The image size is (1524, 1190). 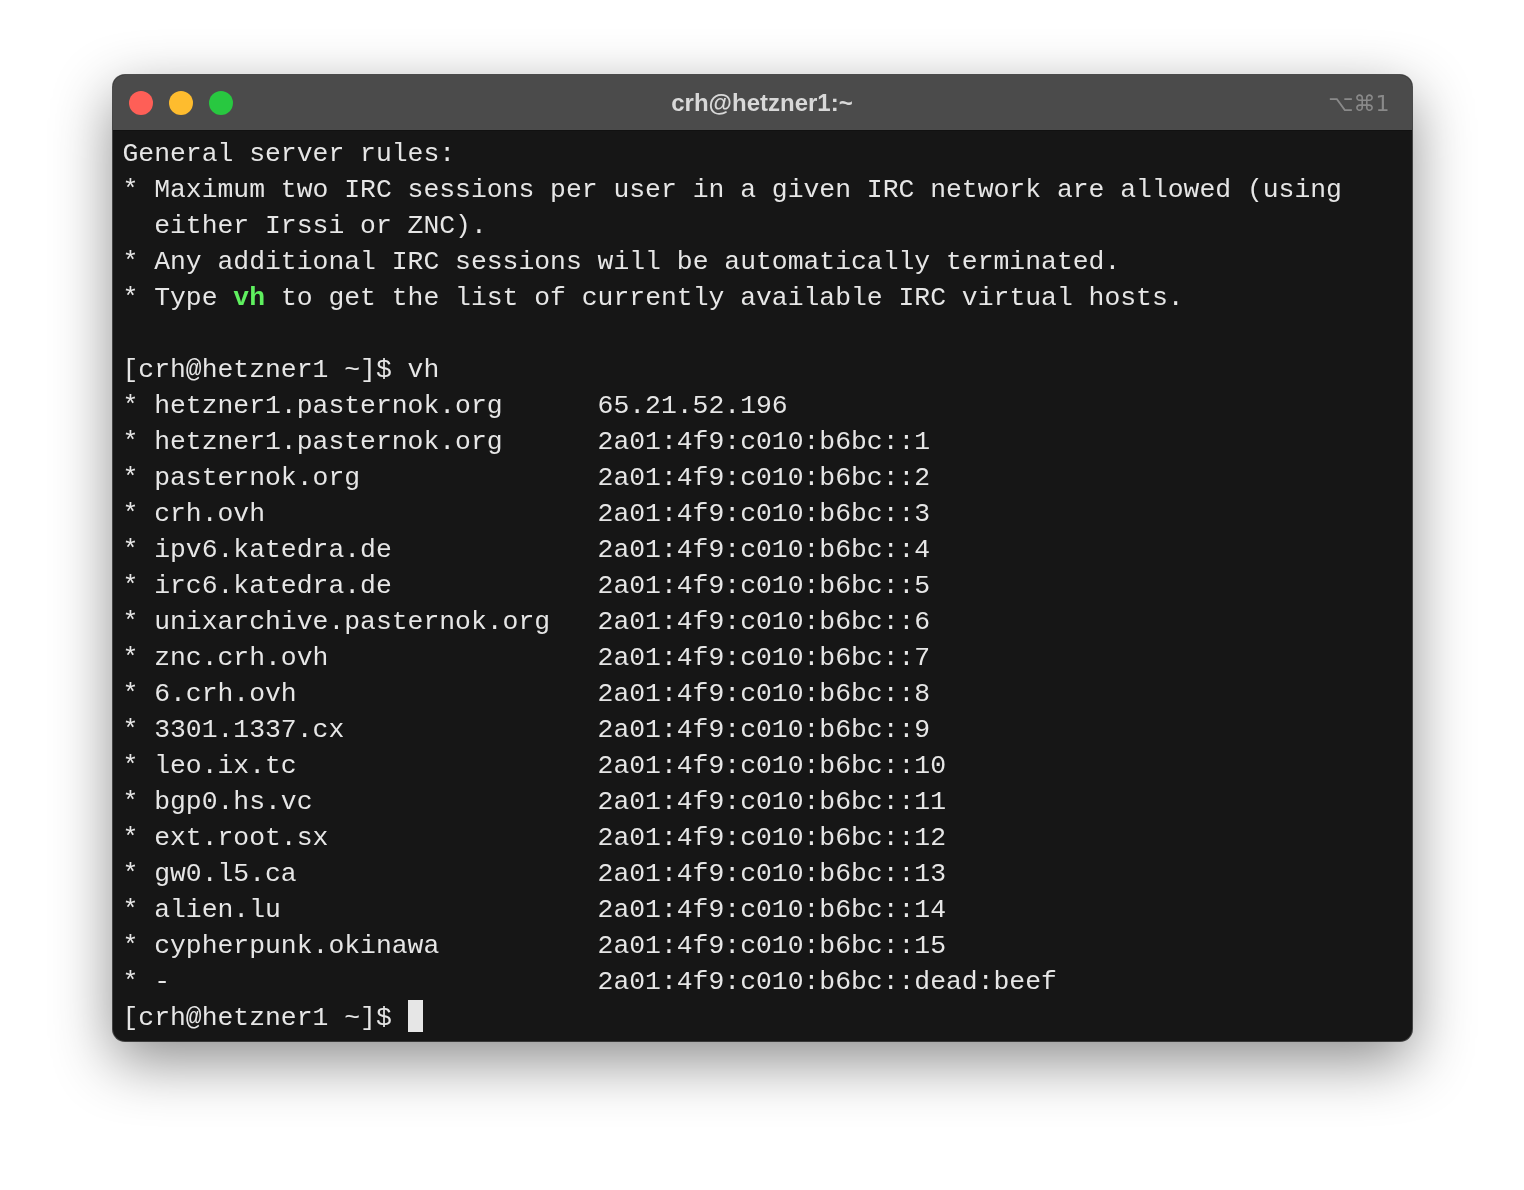 I want to click on hostname-text: ipv6.katedra.de, so click(x=273, y=550).